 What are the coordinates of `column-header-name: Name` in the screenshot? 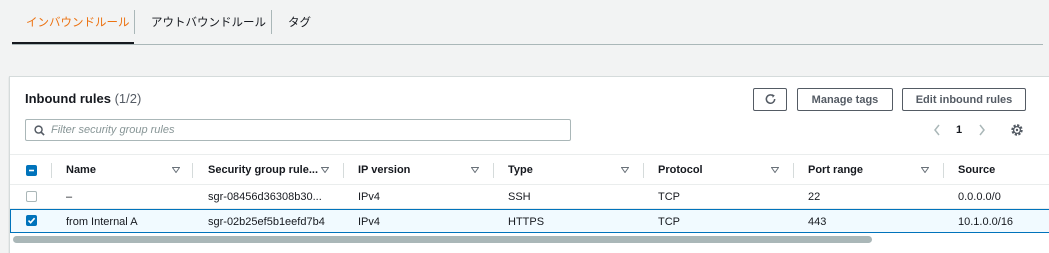 It's located at (81, 170).